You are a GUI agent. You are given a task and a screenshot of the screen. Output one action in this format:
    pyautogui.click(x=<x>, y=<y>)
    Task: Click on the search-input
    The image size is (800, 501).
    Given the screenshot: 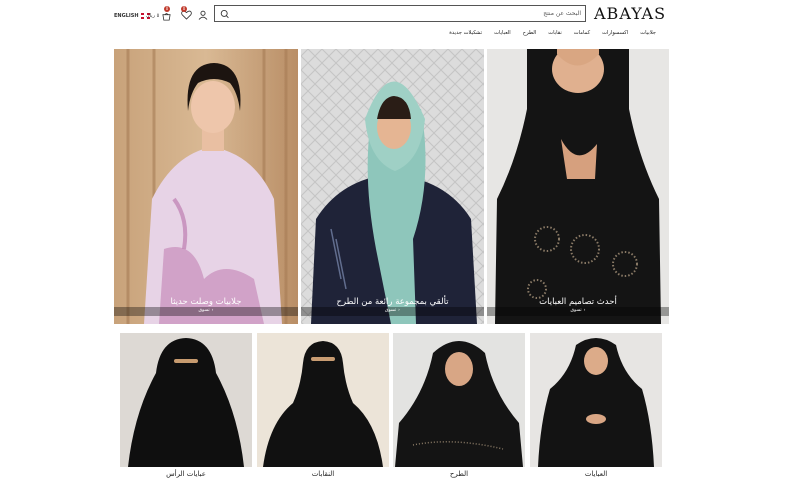 What is the action you would take?
    pyautogui.click(x=407, y=13)
    